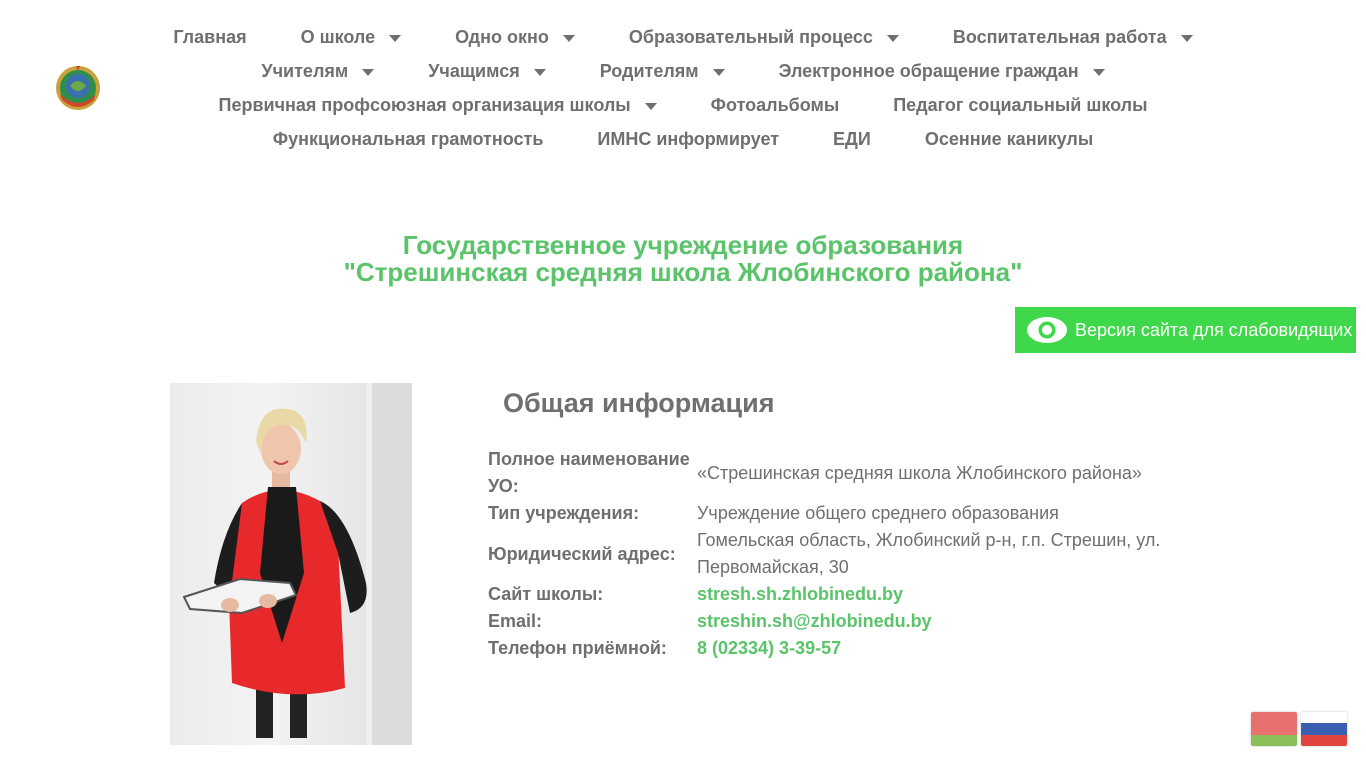 The width and height of the screenshot is (1366, 768). I want to click on russian-flag, so click(1324, 729).